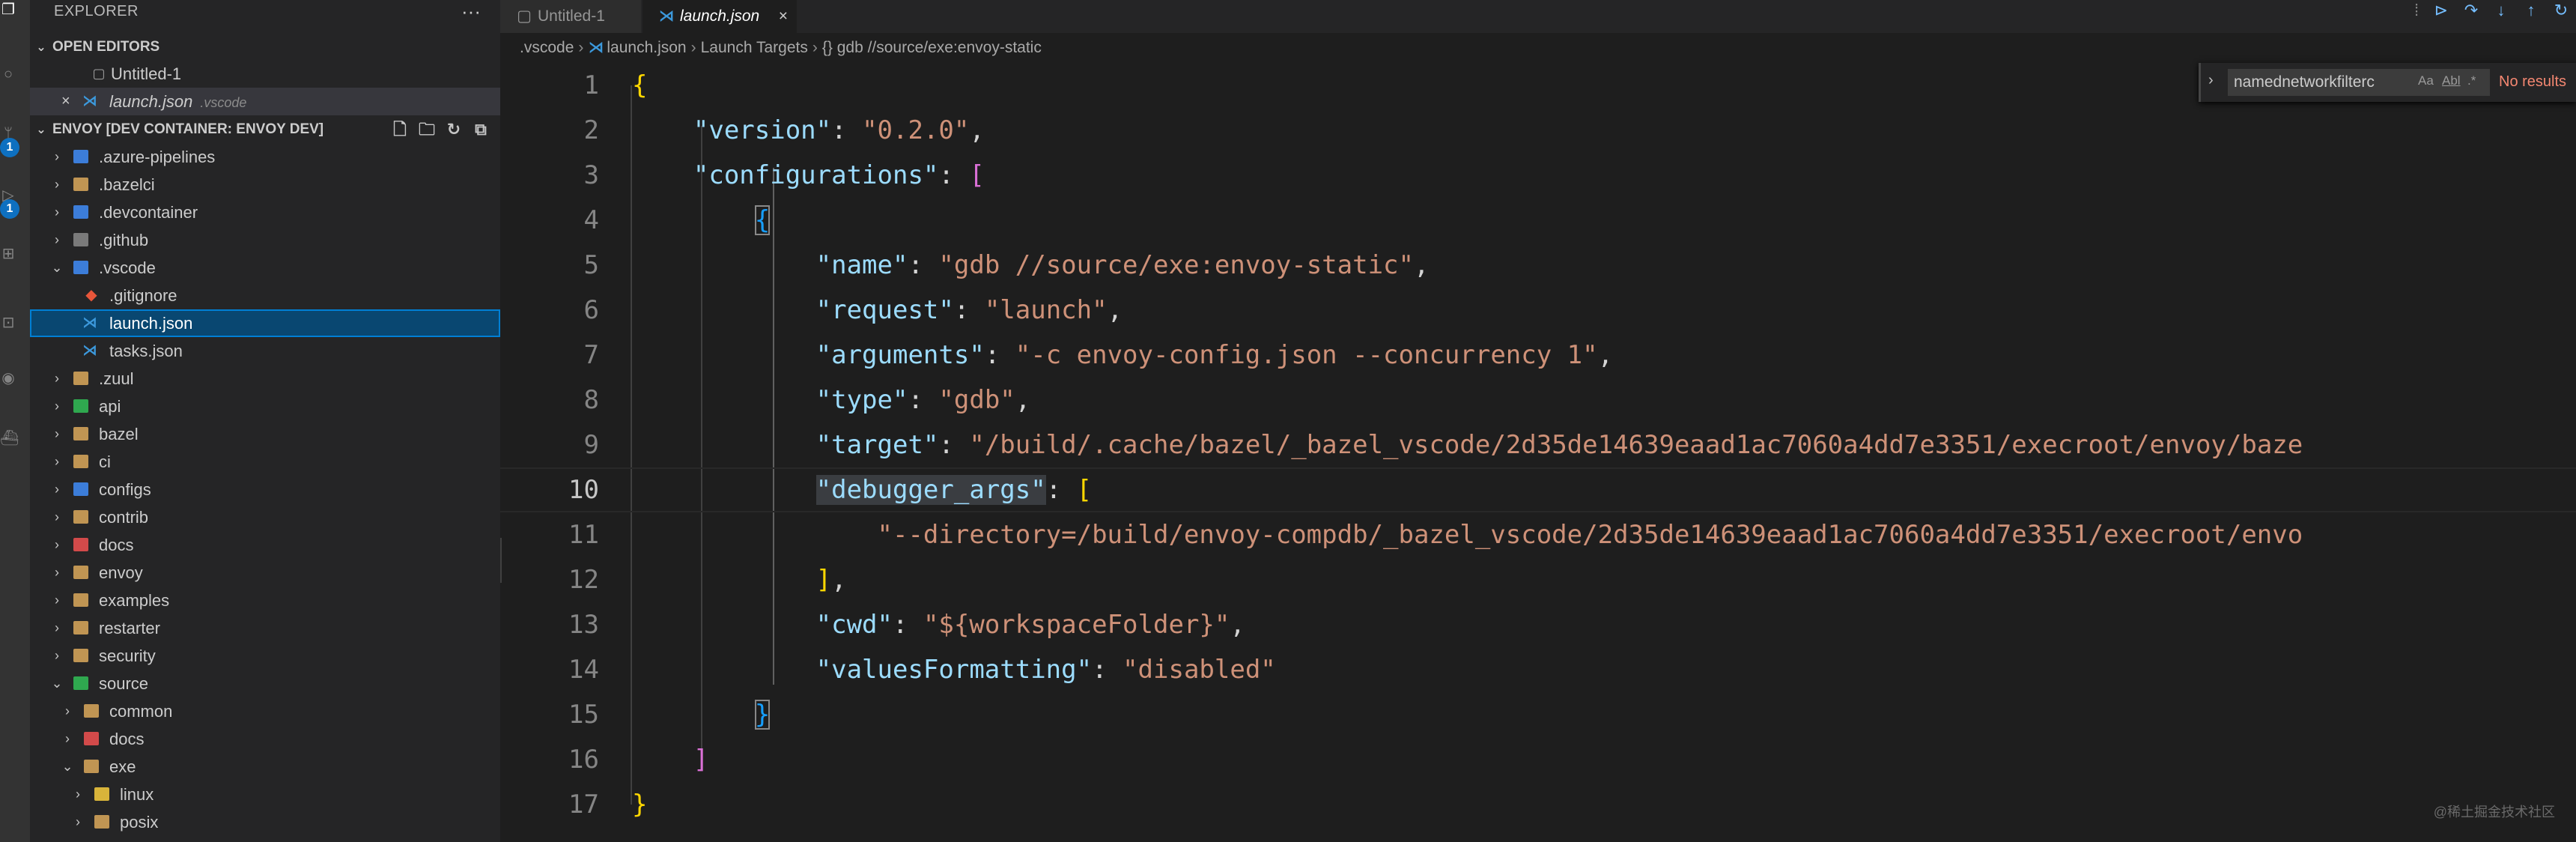 Image resolution: width=2576 pixels, height=842 pixels. What do you see at coordinates (265, 101) in the screenshot?
I see `open-editor-item: × ⋊ launch.json .vscode` at bounding box center [265, 101].